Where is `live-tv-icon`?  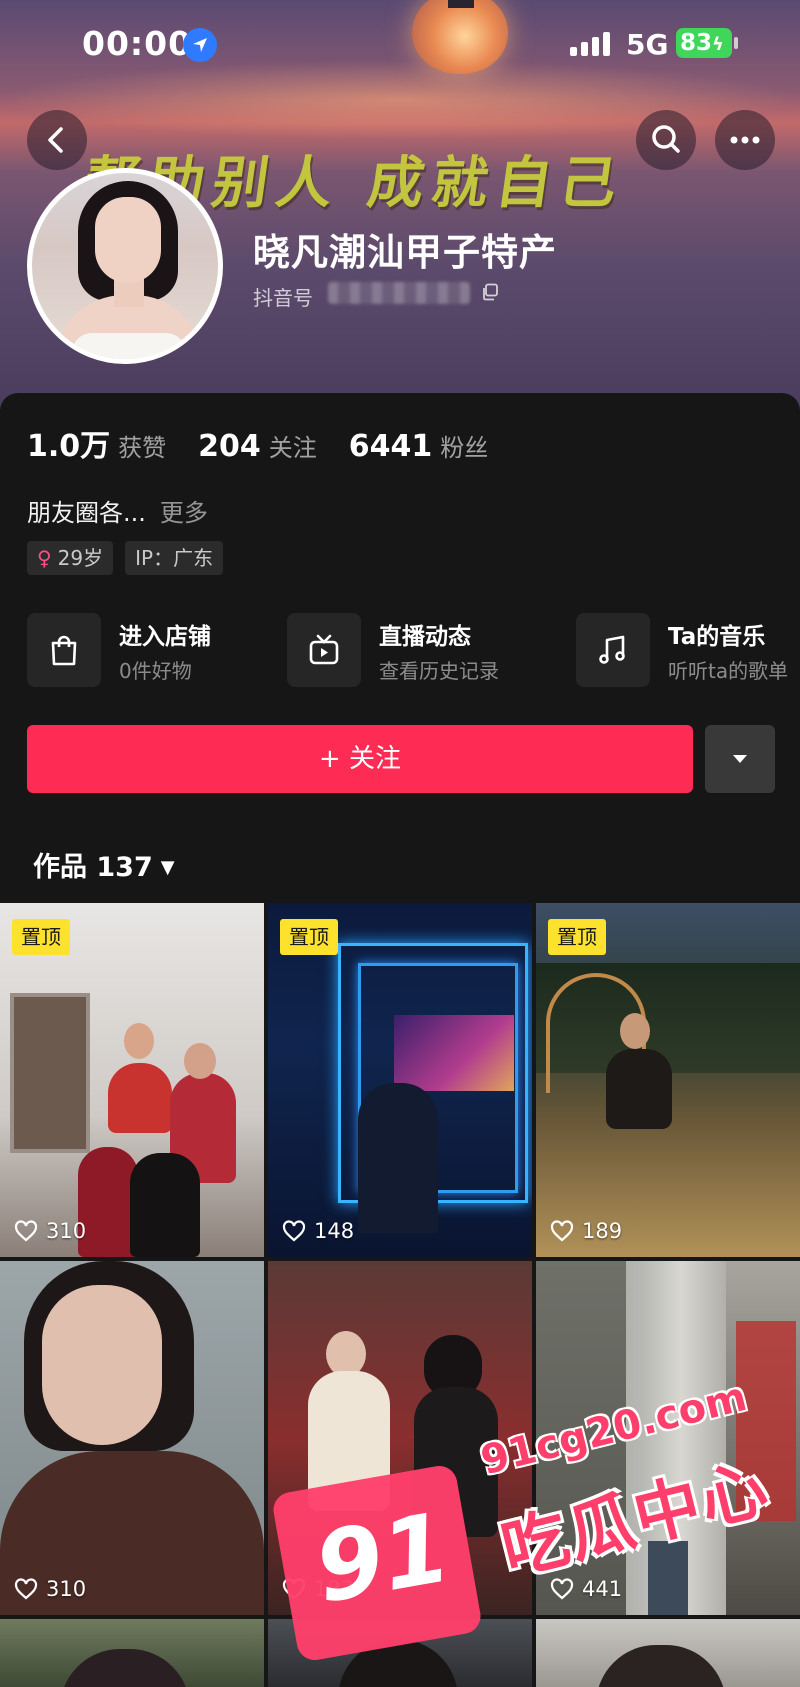 live-tv-icon is located at coordinates (324, 649).